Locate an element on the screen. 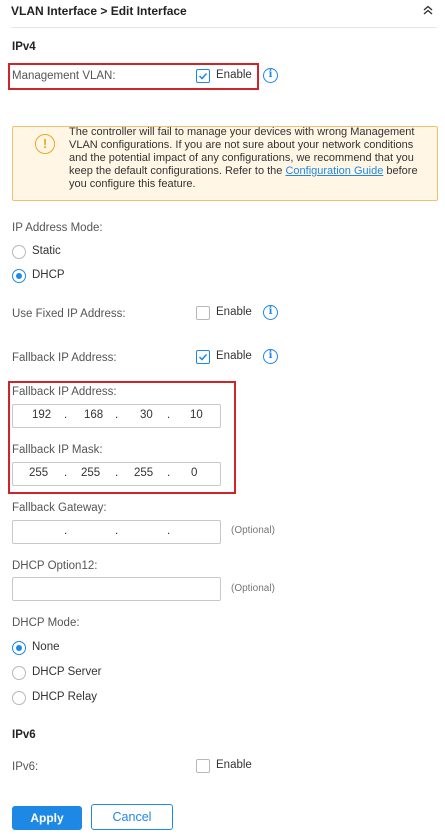 The height and width of the screenshot is (838, 445). radio-dhcp-relay-label: DHCP Relay is located at coordinates (64, 697).